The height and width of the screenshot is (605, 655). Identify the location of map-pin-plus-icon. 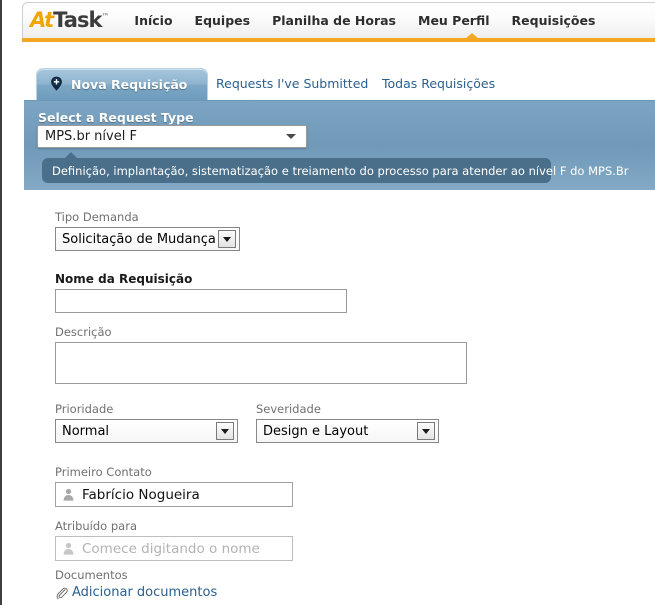
(56, 83).